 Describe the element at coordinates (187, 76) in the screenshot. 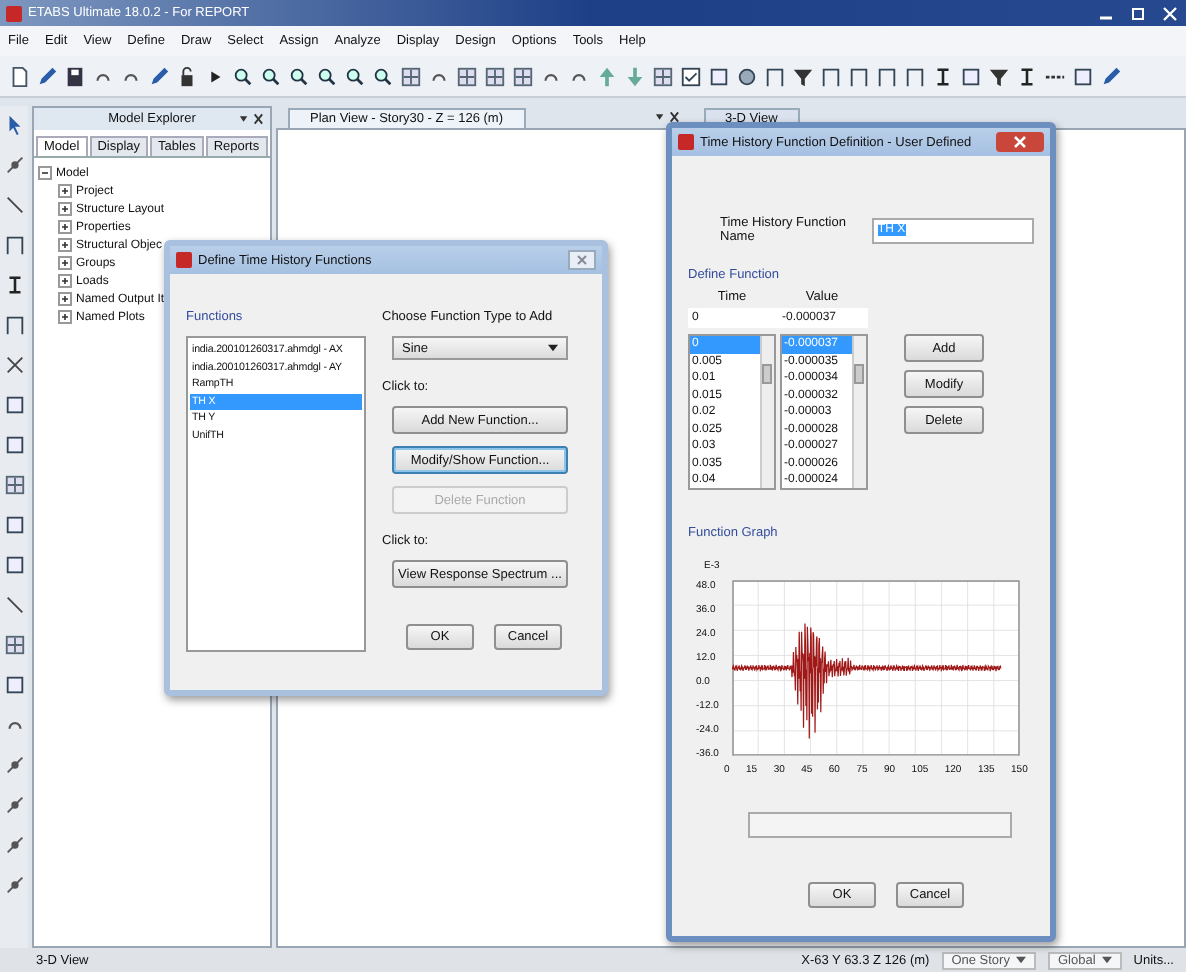

I see `lock-icon` at that location.